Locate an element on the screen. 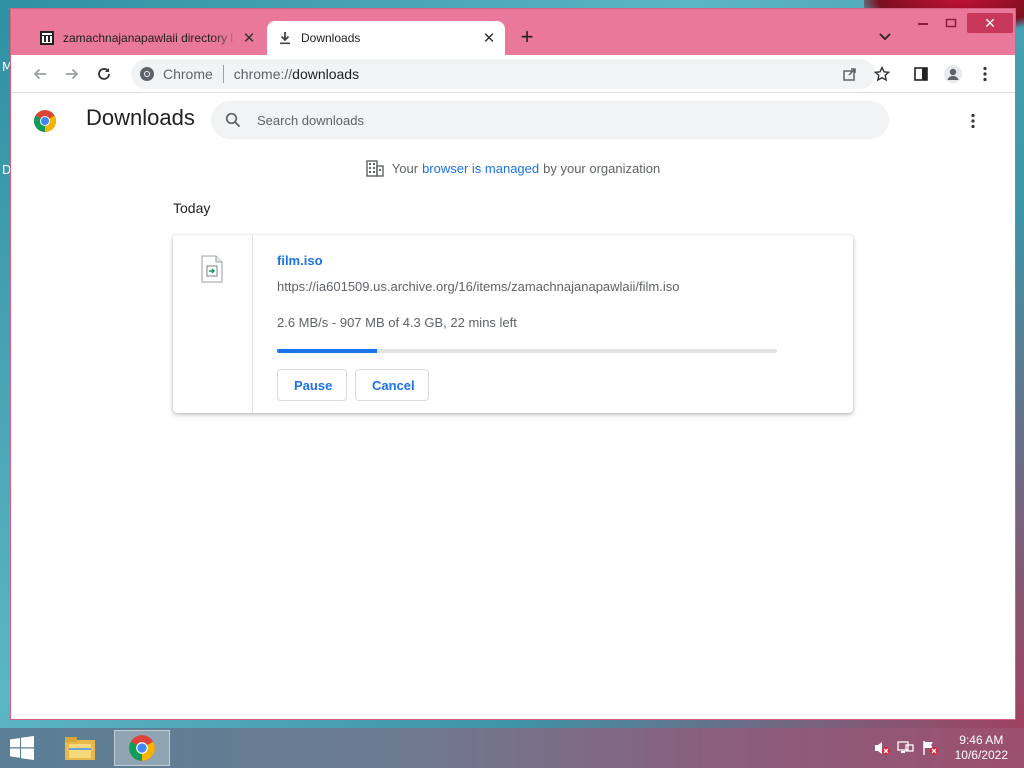 This screenshot has width=1024, height=768. chrome-logo-icon is located at coordinates (45, 121).